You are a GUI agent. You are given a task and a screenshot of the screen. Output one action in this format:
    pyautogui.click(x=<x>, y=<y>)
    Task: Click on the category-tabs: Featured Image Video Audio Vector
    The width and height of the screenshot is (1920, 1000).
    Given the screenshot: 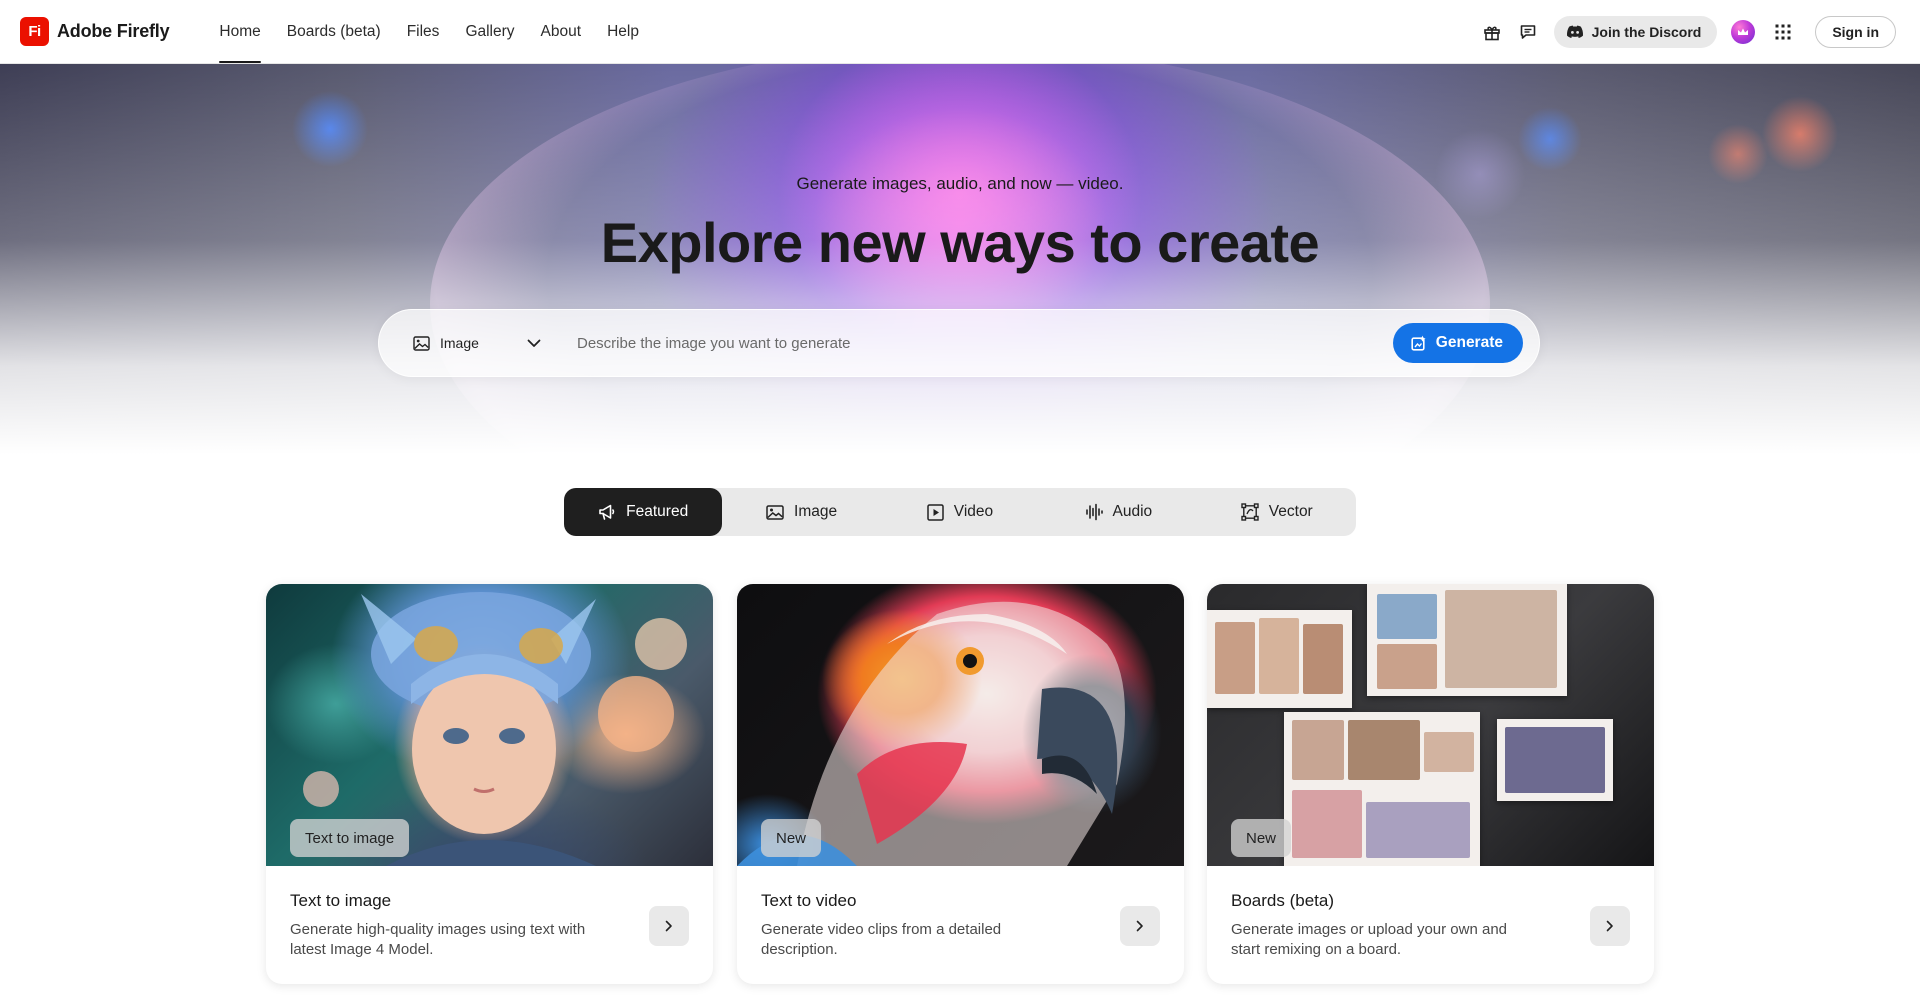 What is the action you would take?
    pyautogui.click(x=960, y=512)
    